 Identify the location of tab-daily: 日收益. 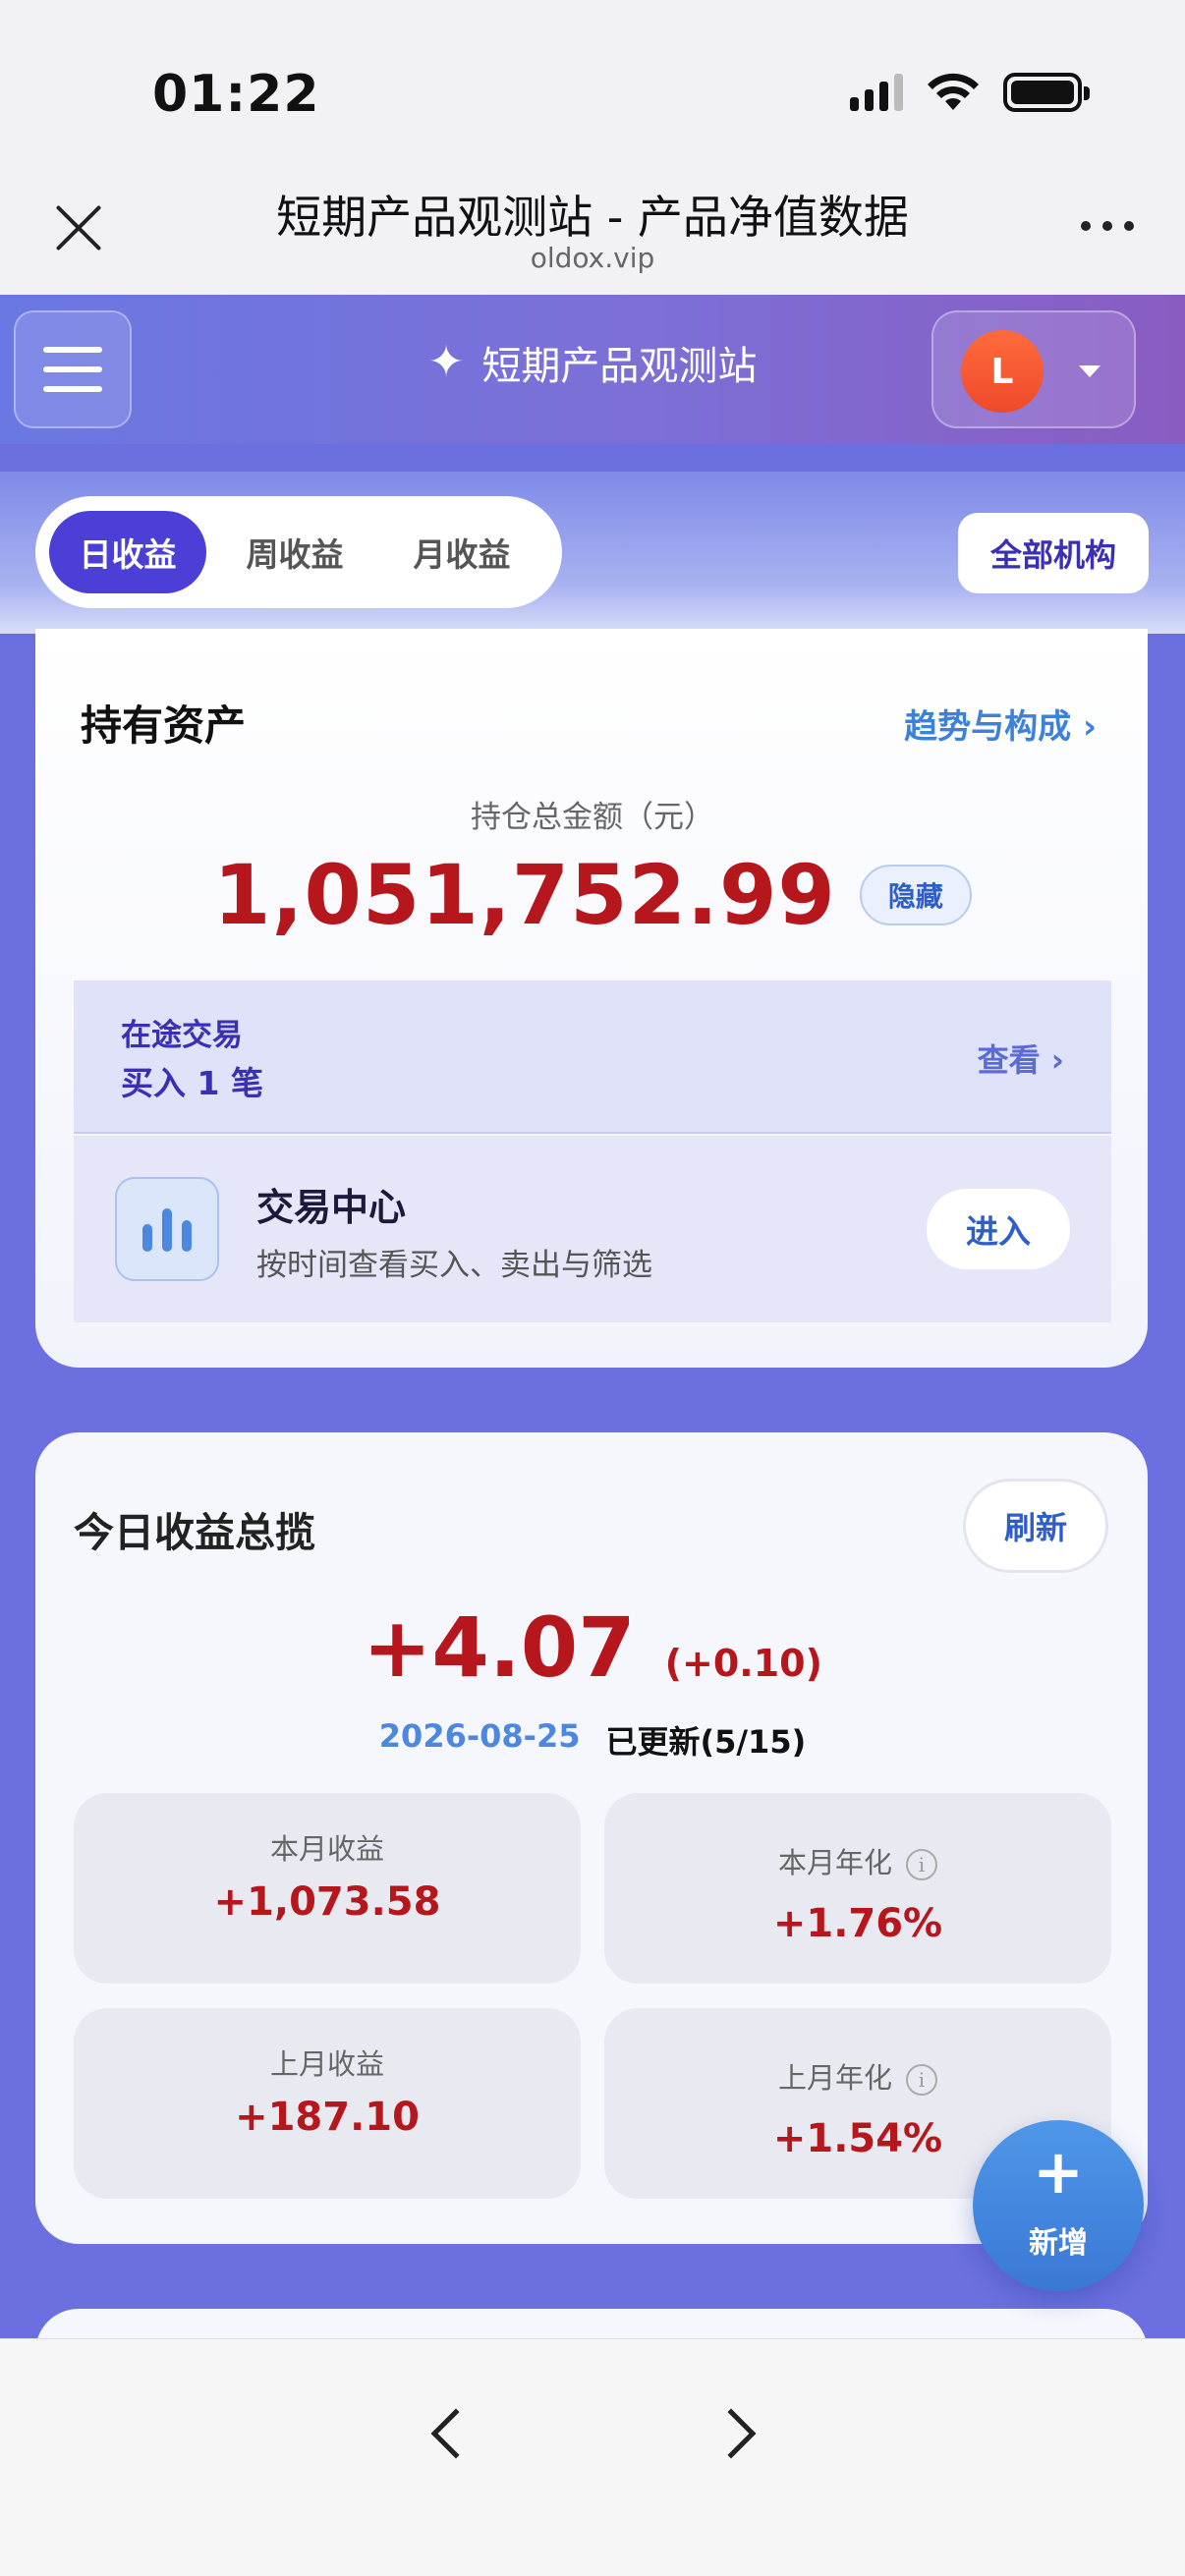
(128, 552).